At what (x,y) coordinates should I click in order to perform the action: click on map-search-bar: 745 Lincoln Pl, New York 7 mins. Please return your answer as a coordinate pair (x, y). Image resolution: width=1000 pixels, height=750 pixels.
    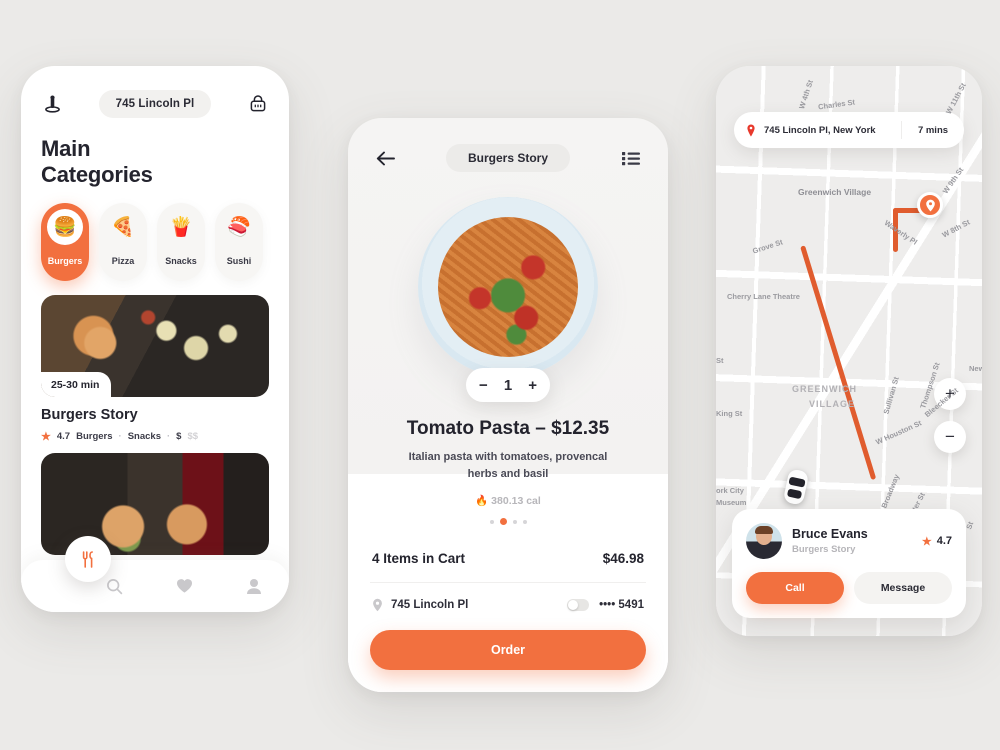
    Looking at the image, I should click on (849, 130).